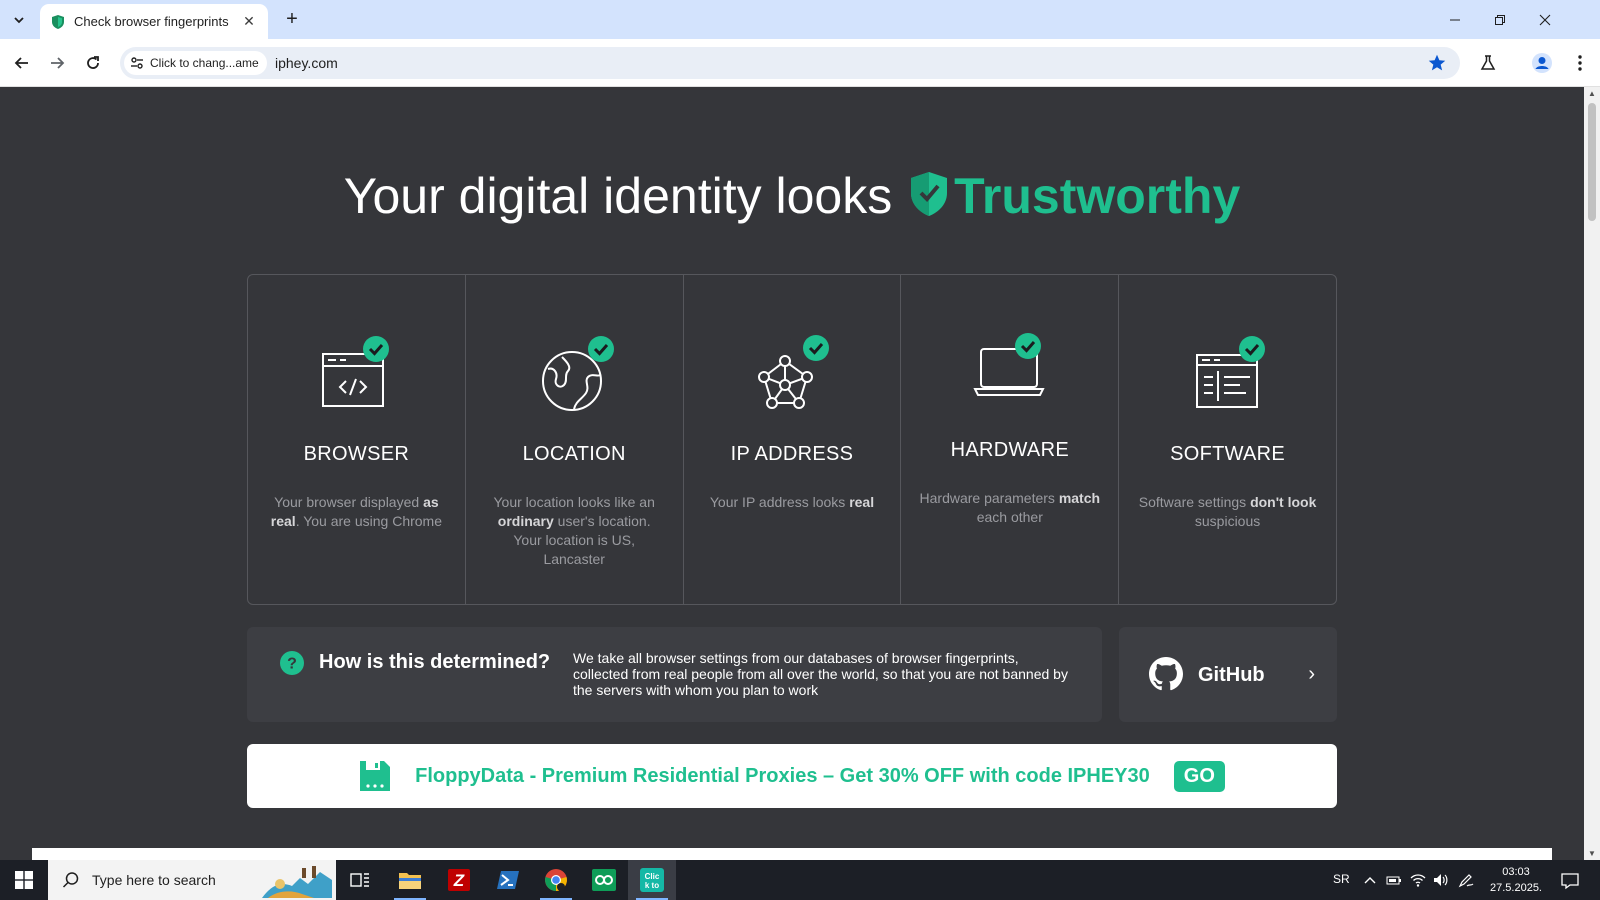 This screenshot has height=900, width=1600. I want to click on taskbar-clickto: Clic k to, so click(652, 880).